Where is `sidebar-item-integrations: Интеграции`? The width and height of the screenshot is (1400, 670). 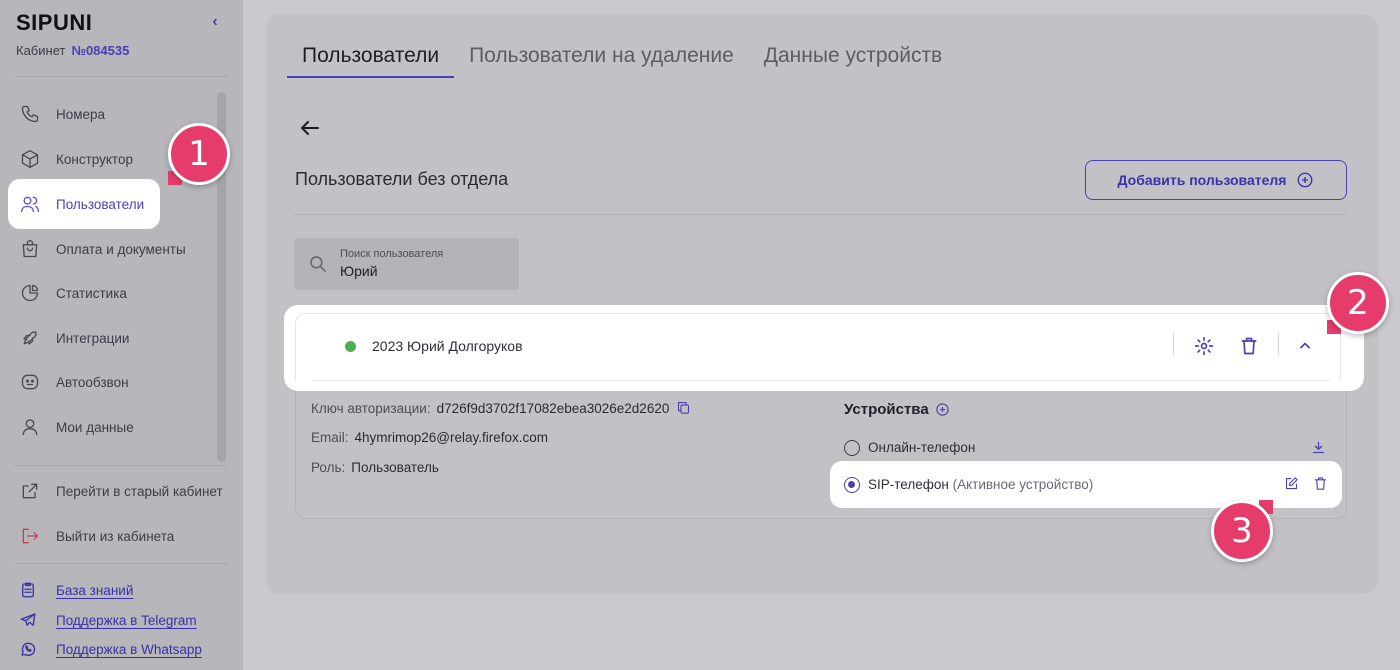
sidebar-item-integrations: Интеграции is located at coordinates (84, 338).